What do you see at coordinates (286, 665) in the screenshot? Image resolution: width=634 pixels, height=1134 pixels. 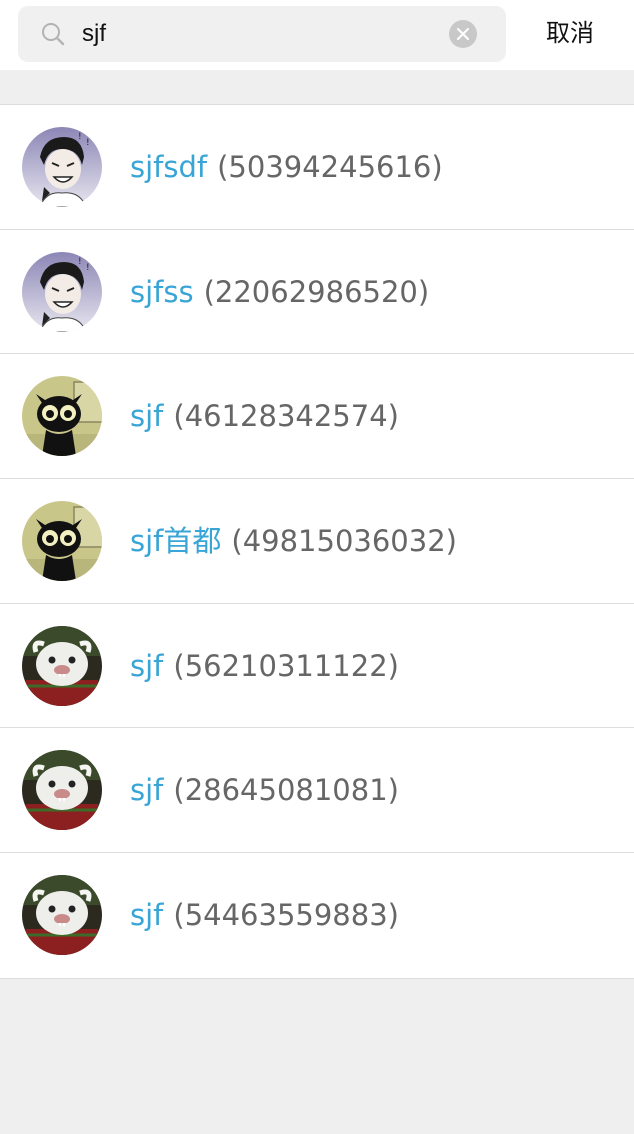 I see `result-id: (56210311122)` at bounding box center [286, 665].